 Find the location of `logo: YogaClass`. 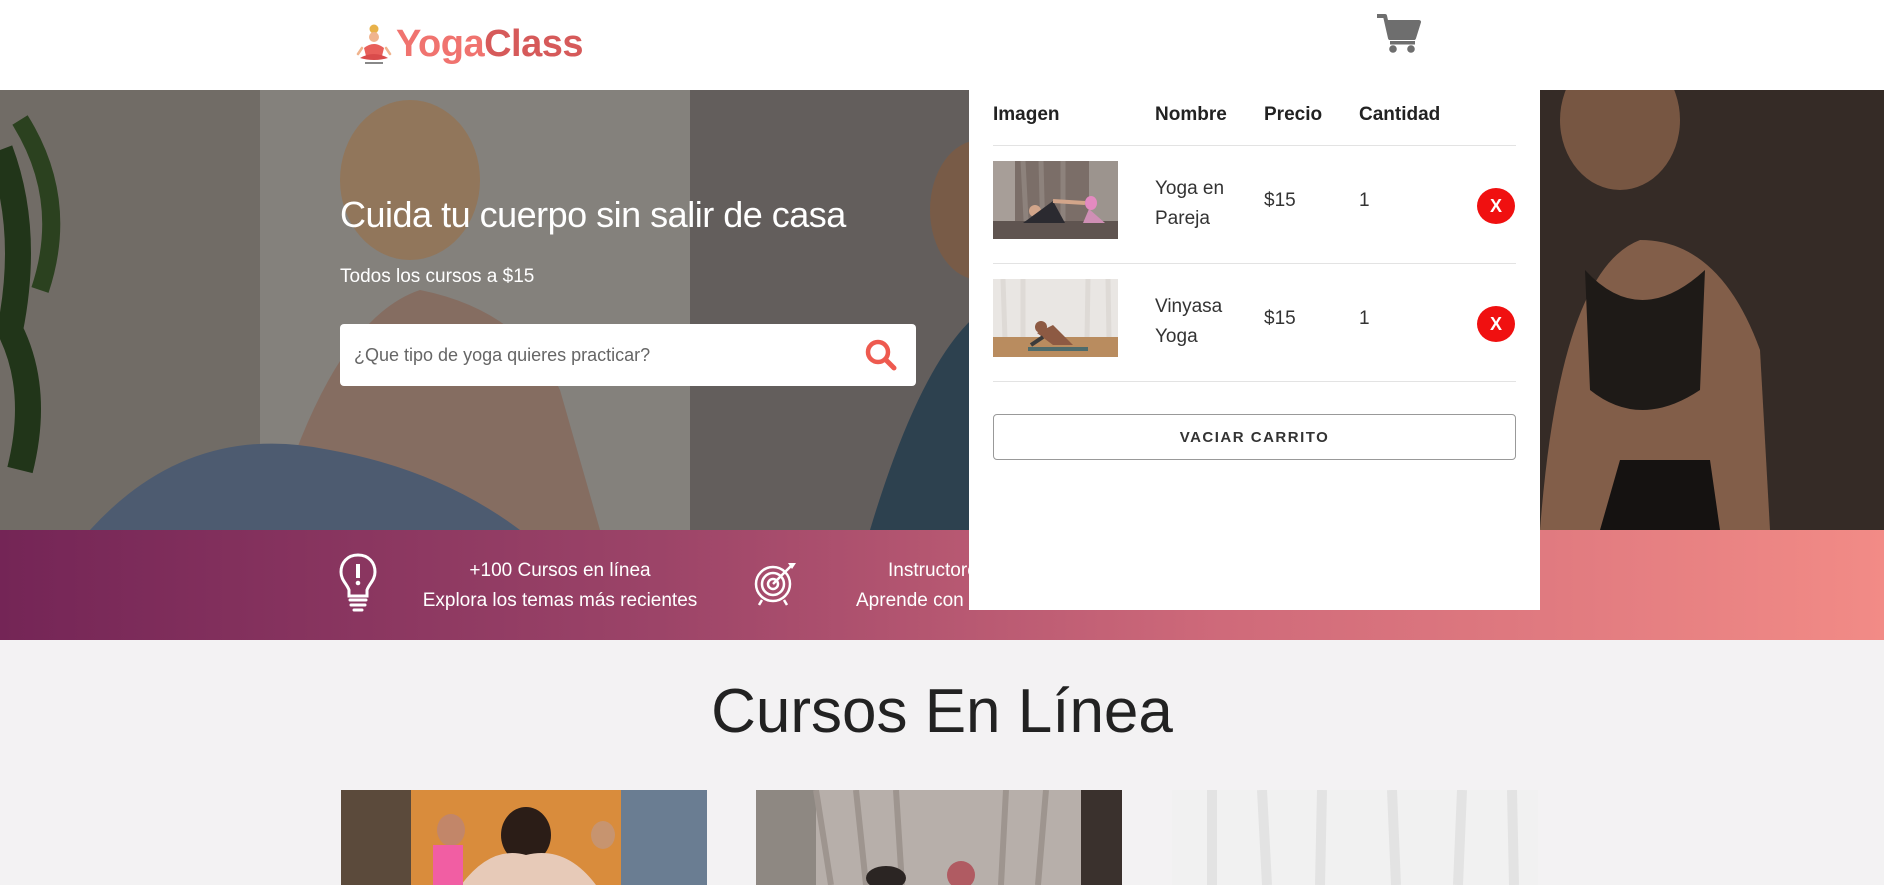

logo: YogaClass is located at coordinates (469, 44).